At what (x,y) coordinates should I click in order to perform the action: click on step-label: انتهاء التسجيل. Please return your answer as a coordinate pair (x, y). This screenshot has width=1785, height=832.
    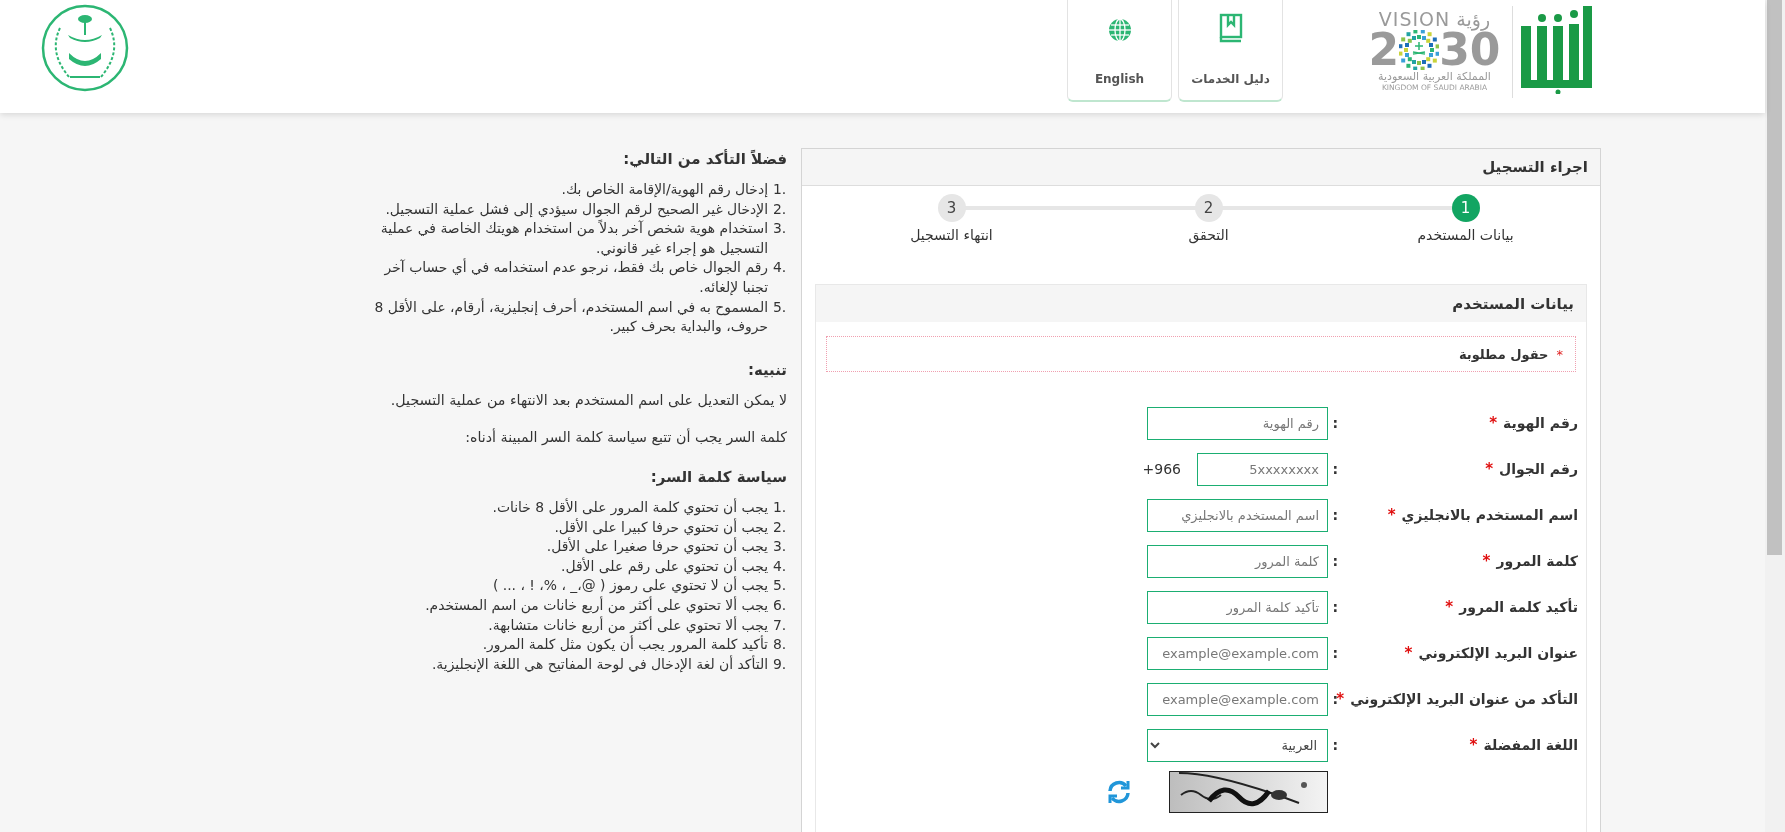
    Looking at the image, I should click on (951, 235).